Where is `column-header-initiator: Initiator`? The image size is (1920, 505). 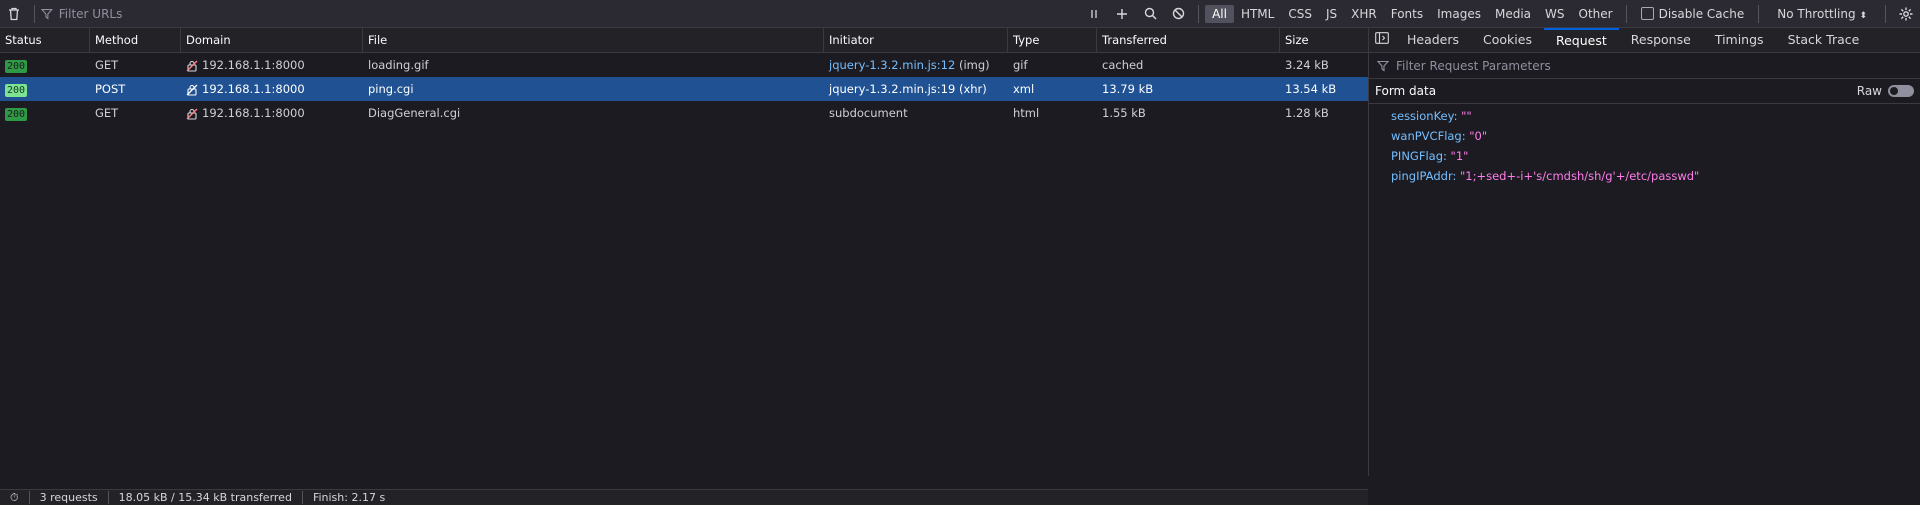 column-header-initiator: Initiator is located at coordinates (916, 40).